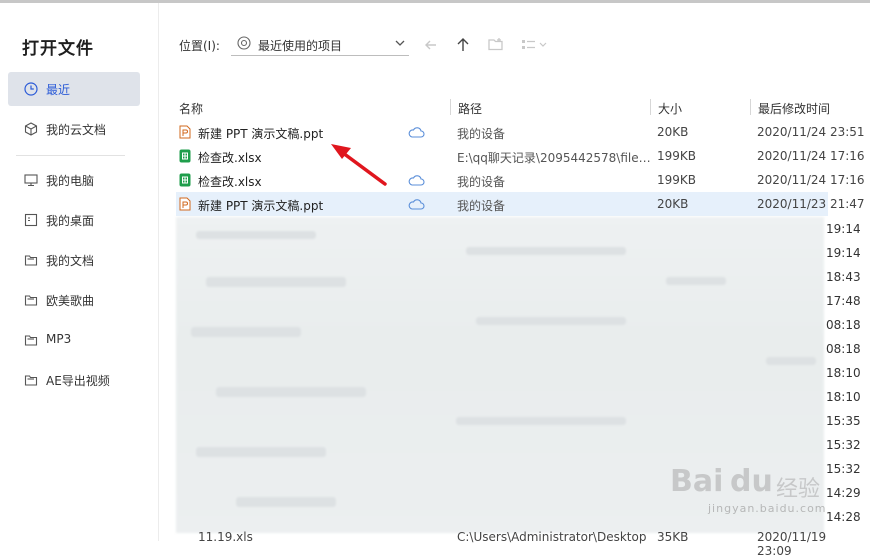 The image size is (870, 558). Describe the element at coordinates (191, 108) in the screenshot. I see `column-header-name: 名称` at that location.